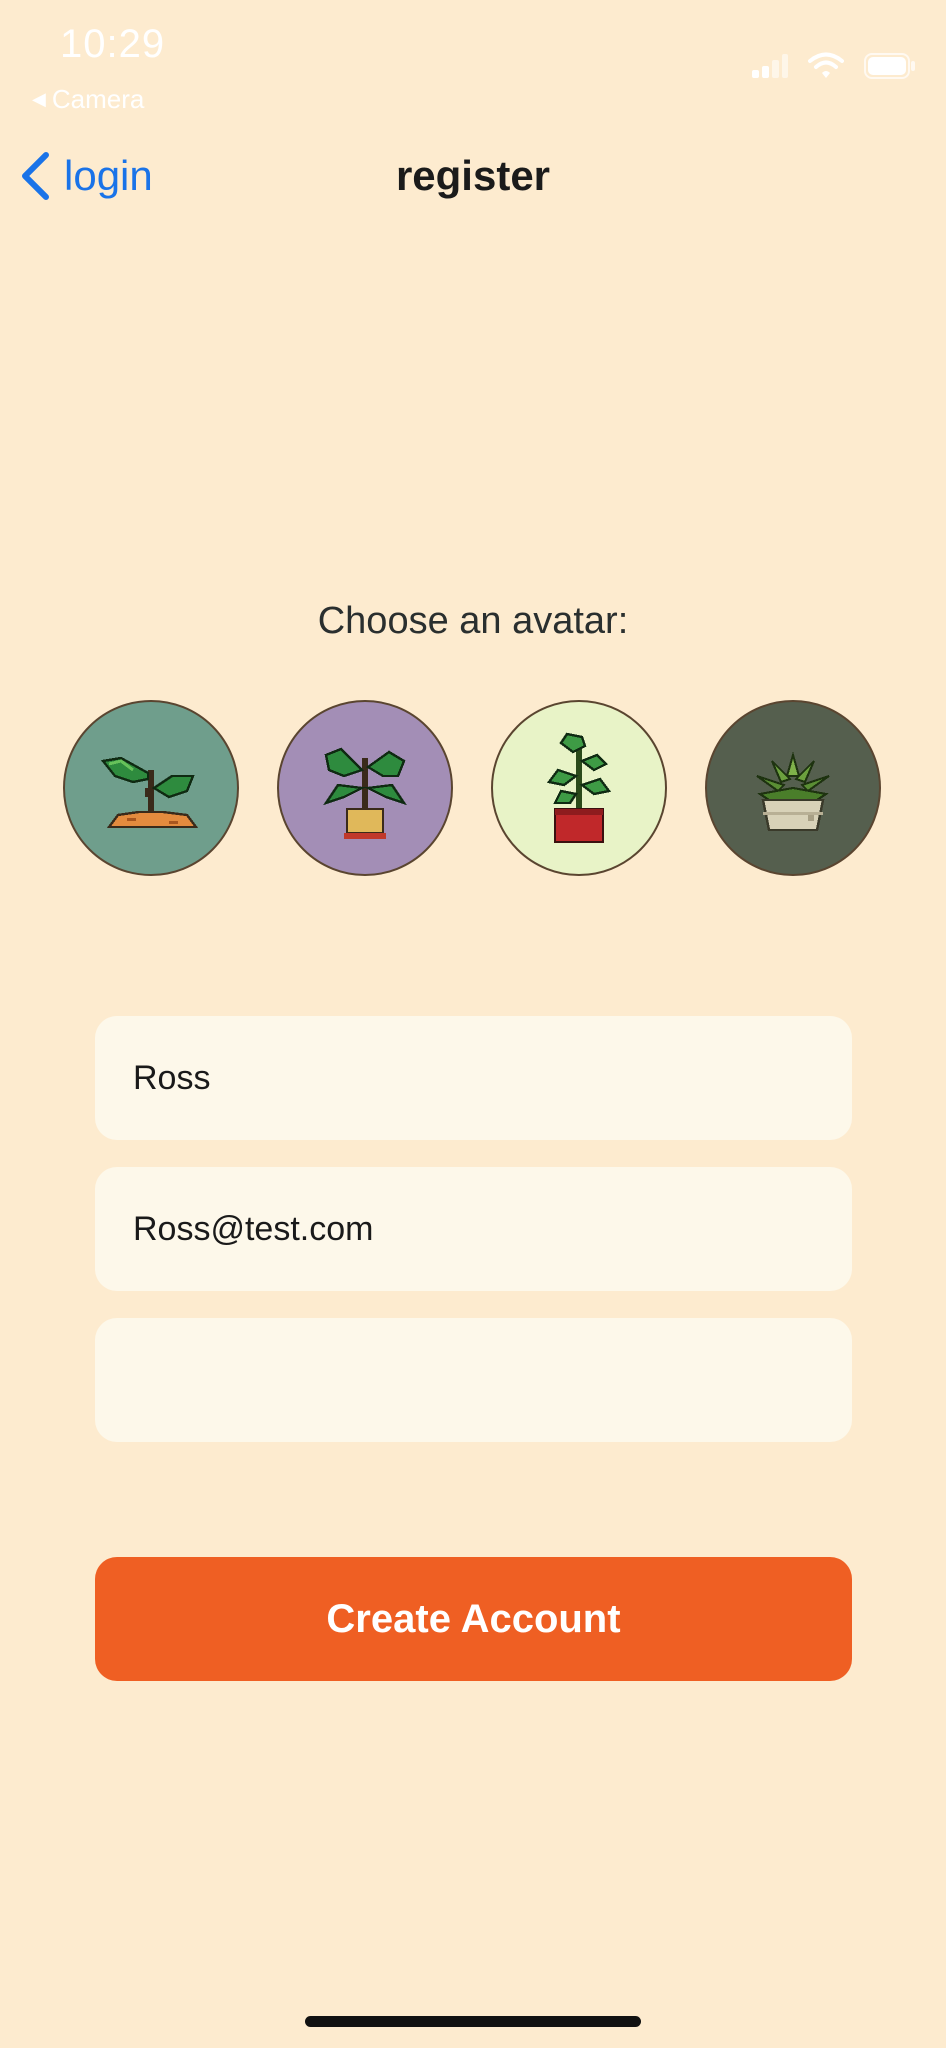 This screenshot has width=946, height=2048. I want to click on potted-plant-icon, so click(365, 793).